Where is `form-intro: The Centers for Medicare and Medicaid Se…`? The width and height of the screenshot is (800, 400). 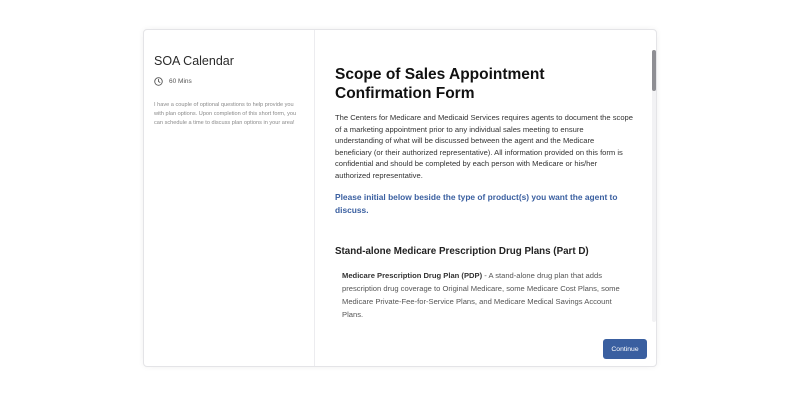 form-intro: The Centers for Medicare and Medicaid Se… is located at coordinates (484, 146).